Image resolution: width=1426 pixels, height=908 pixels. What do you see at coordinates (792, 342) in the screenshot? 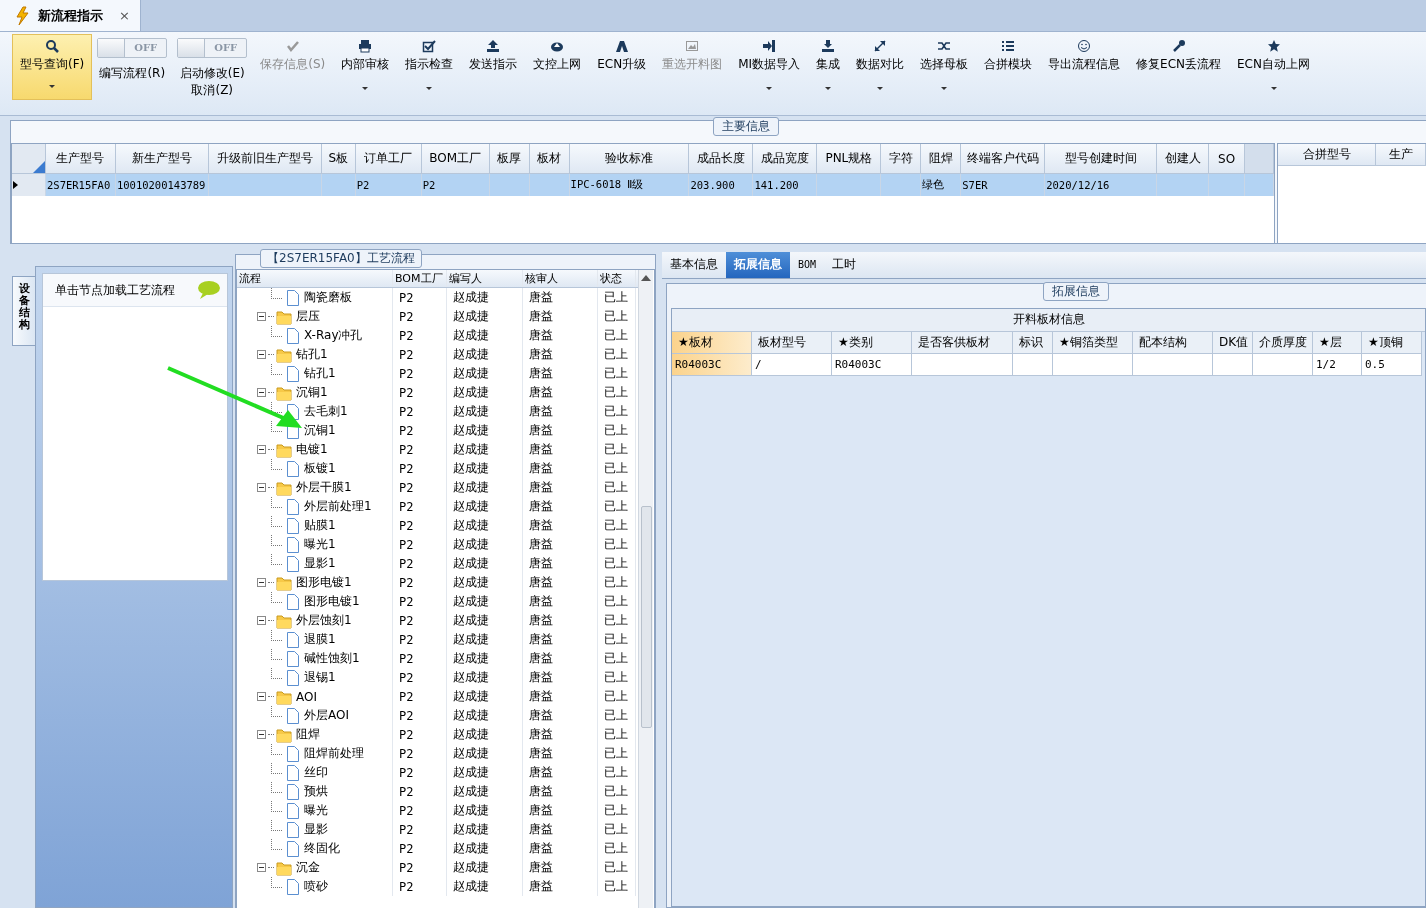
I see `column-header: 板材型号` at bounding box center [792, 342].